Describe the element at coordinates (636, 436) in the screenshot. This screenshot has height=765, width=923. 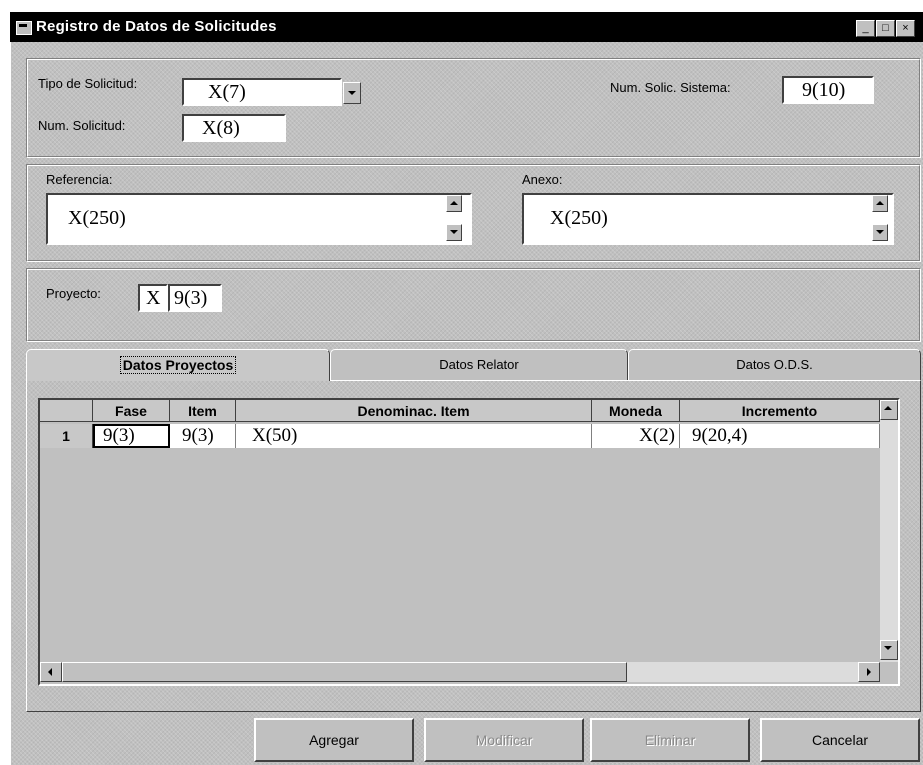
I see `cell-moneda: X(2)` at that location.